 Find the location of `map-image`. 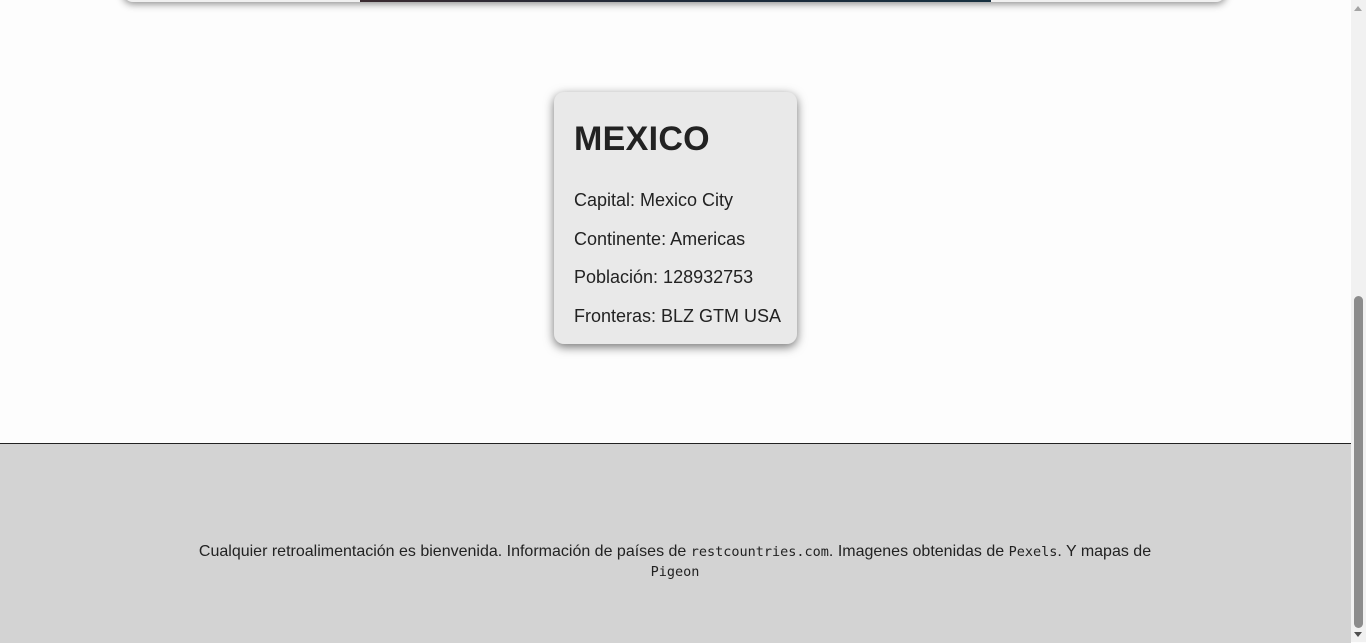

map-image is located at coordinates (675, 1).